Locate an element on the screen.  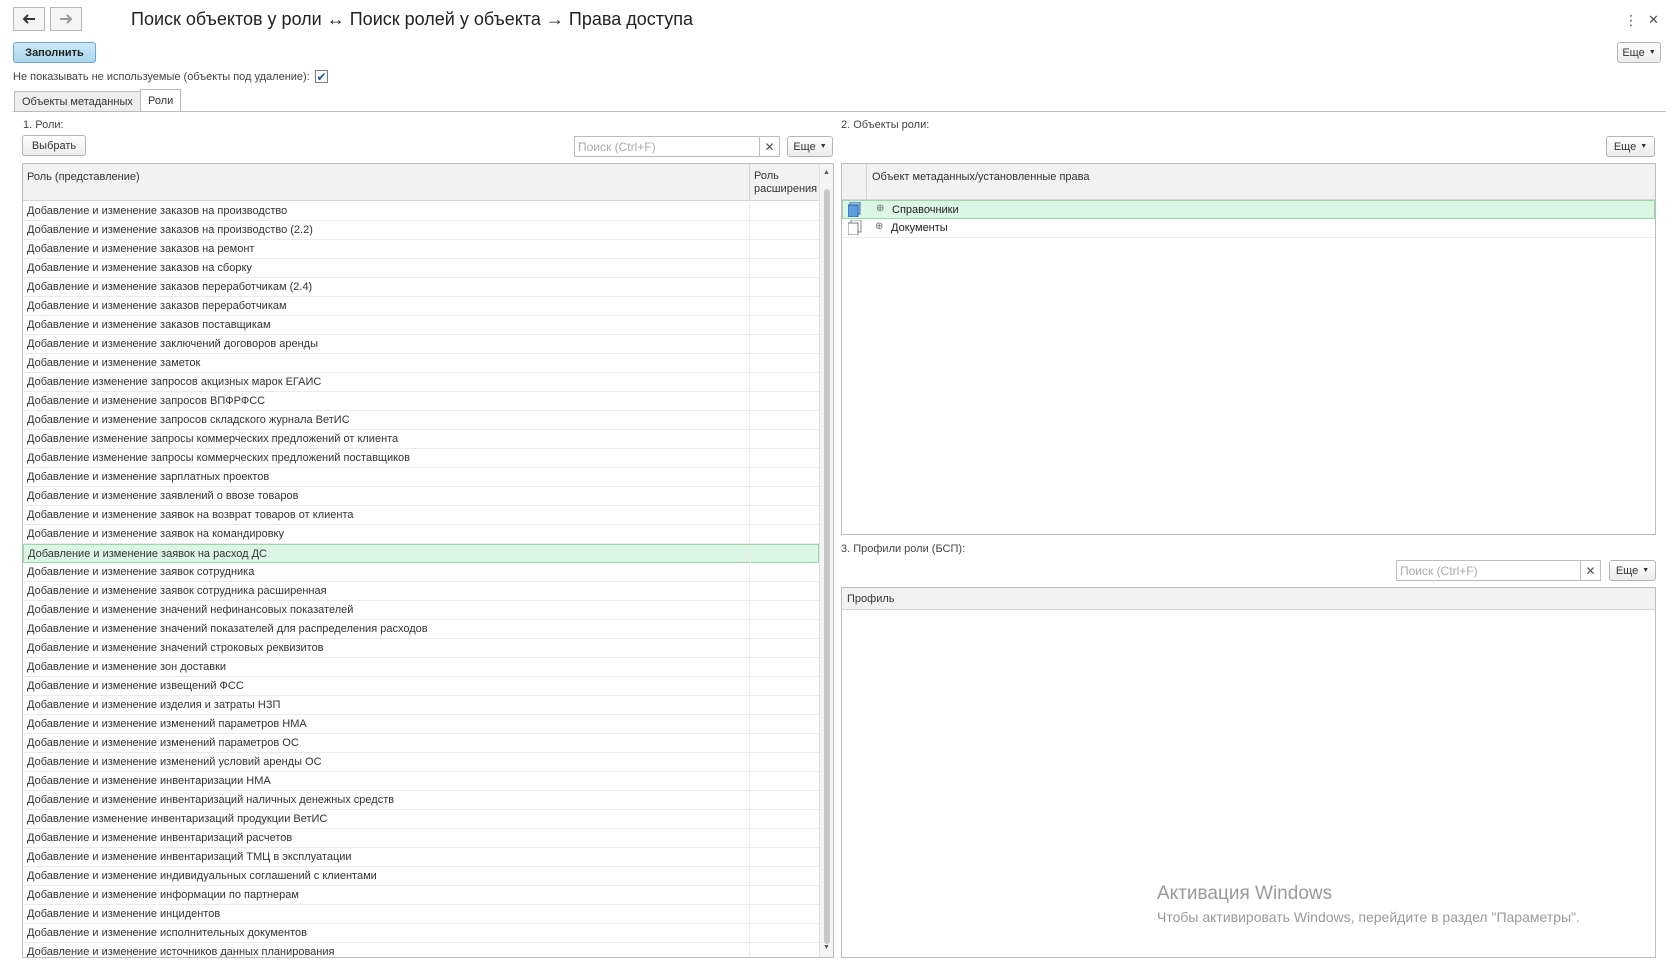
roles-scrollbar: ▲ ▼ is located at coordinates (826, 560).